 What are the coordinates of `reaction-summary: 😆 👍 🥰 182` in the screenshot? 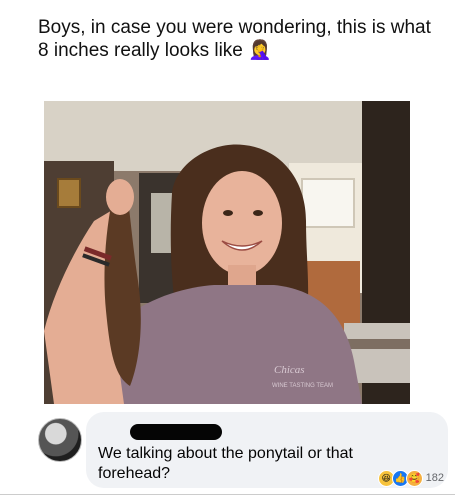 It's located at (410, 478).